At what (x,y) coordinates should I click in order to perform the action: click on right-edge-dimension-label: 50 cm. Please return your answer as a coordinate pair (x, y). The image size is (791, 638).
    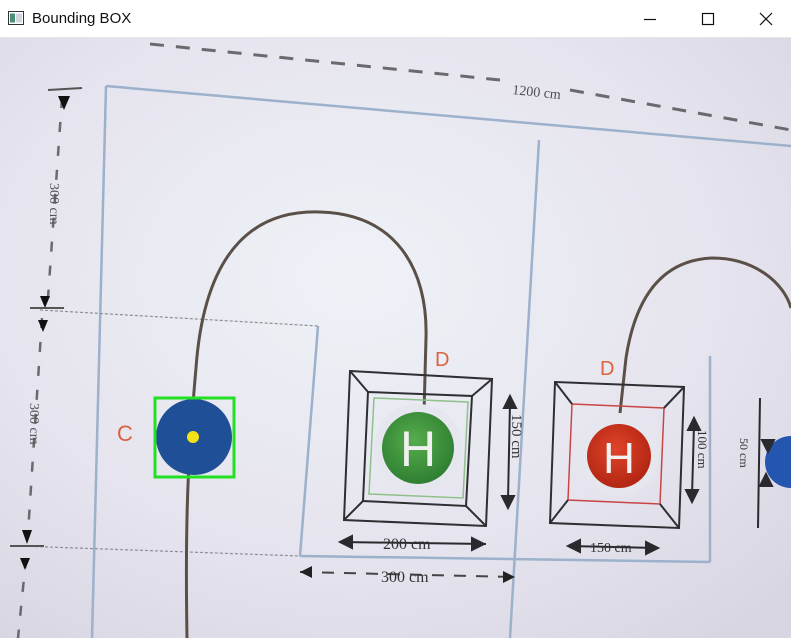
    Looking at the image, I should click on (744, 453).